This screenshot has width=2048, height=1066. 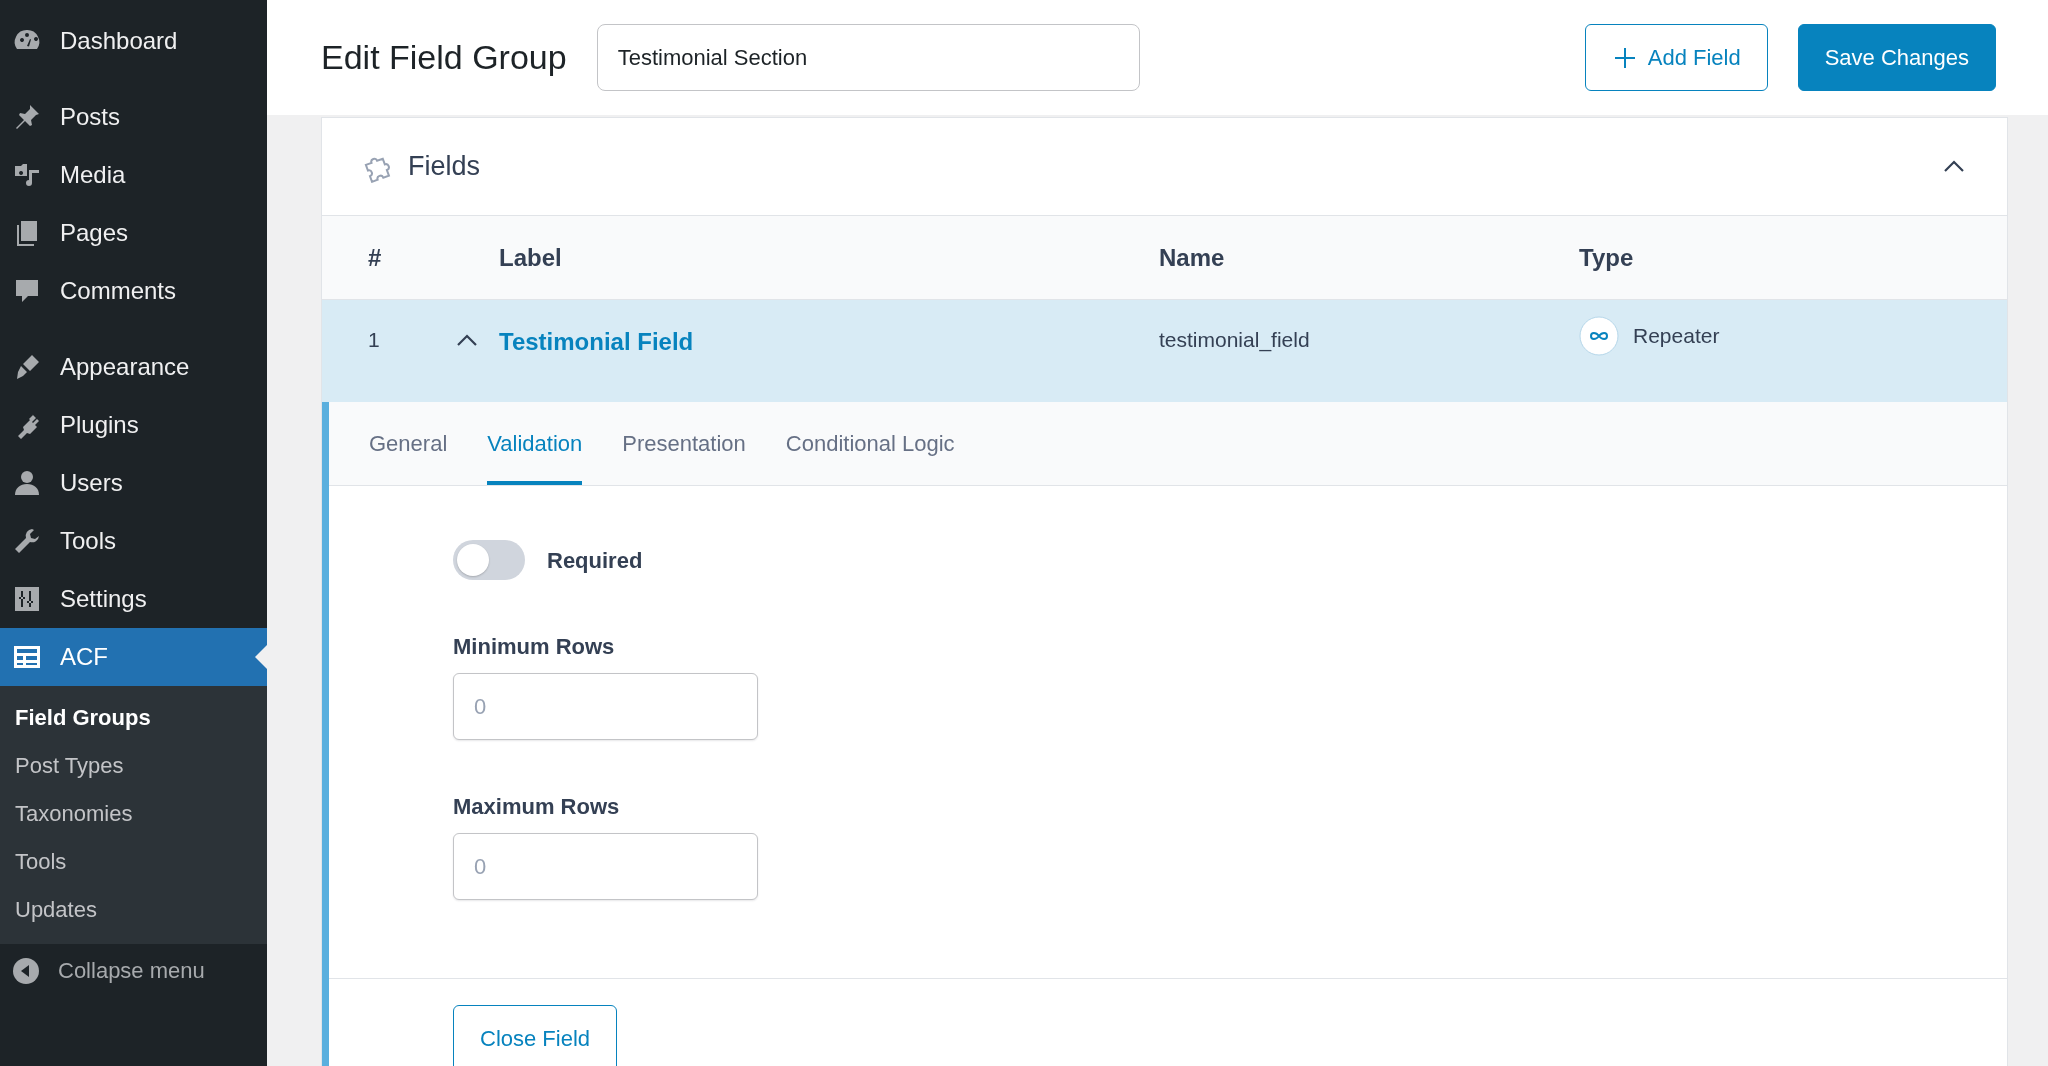 What do you see at coordinates (868, 57) in the screenshot?
I see `group-name-field: Testimonial Section` at bounding box center [868, 57].